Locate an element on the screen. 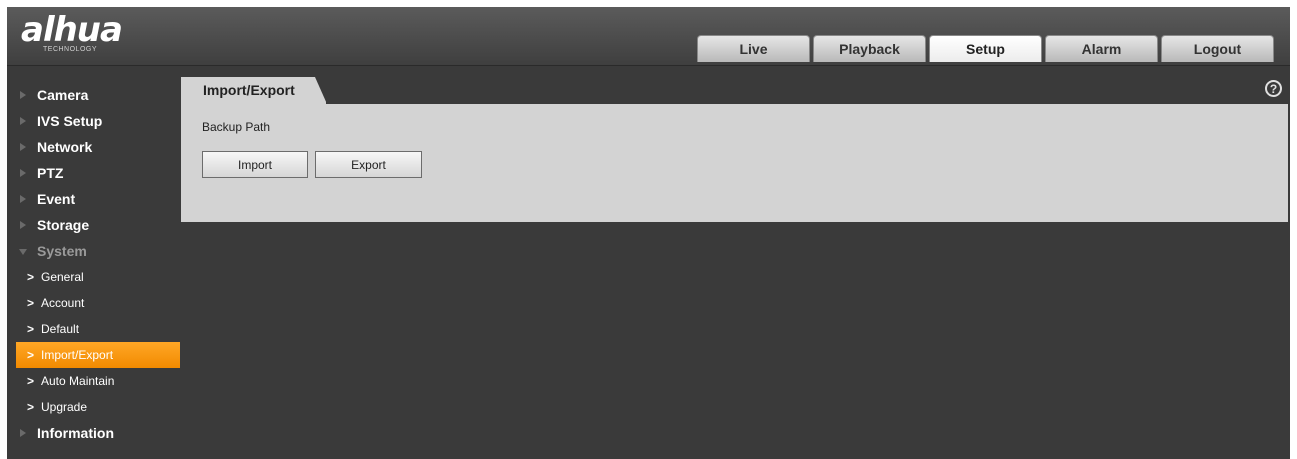 The image size is (1297, 459). sidebar-subitem-auto-maintain: > Auto Maintain is located at coordinates (98, 381).